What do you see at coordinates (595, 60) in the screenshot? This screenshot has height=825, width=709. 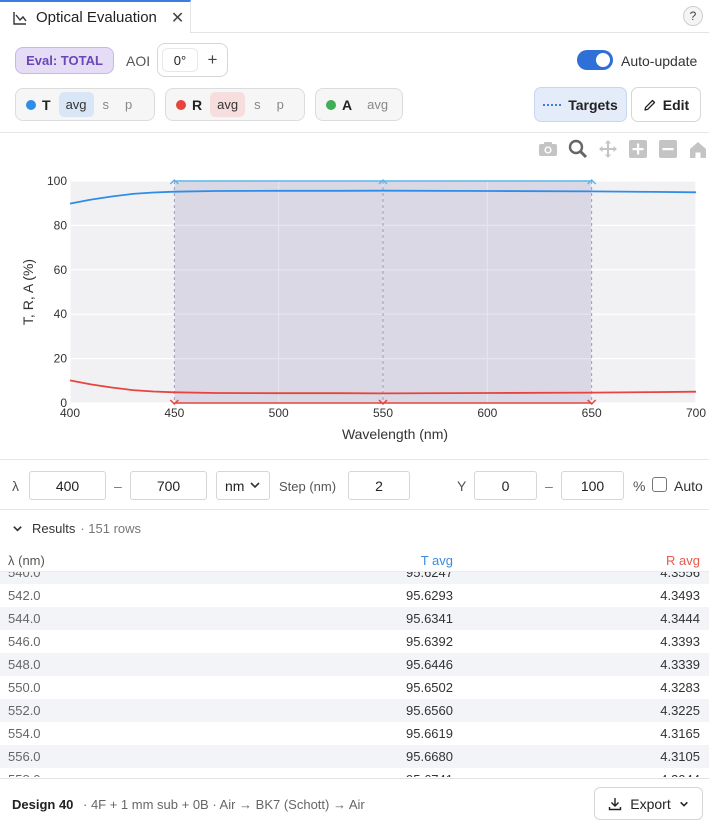 I see `auto-update-toggle` at bounding box center [595, 60].